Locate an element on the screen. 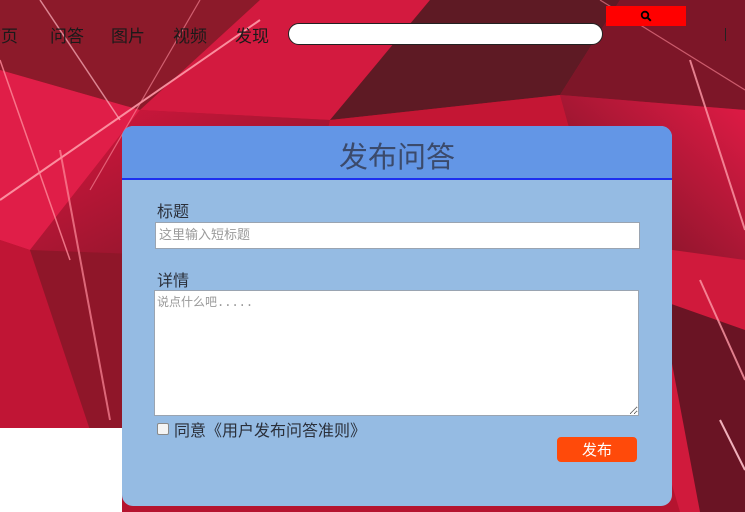  search-icon is located at coordinates (646, 16).